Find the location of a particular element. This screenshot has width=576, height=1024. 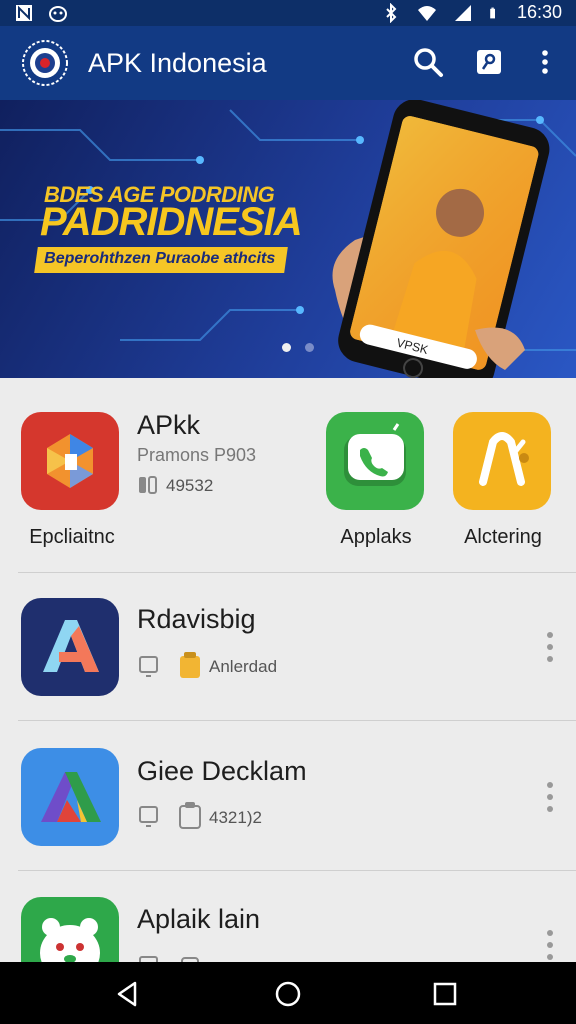

bluetooth-icon is located at coordinates (391, 12).